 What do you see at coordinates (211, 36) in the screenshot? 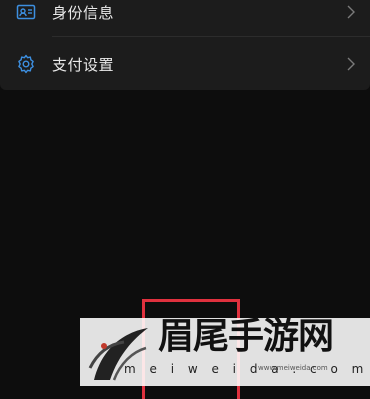
I see `divider` at bounding box center [211, 36].